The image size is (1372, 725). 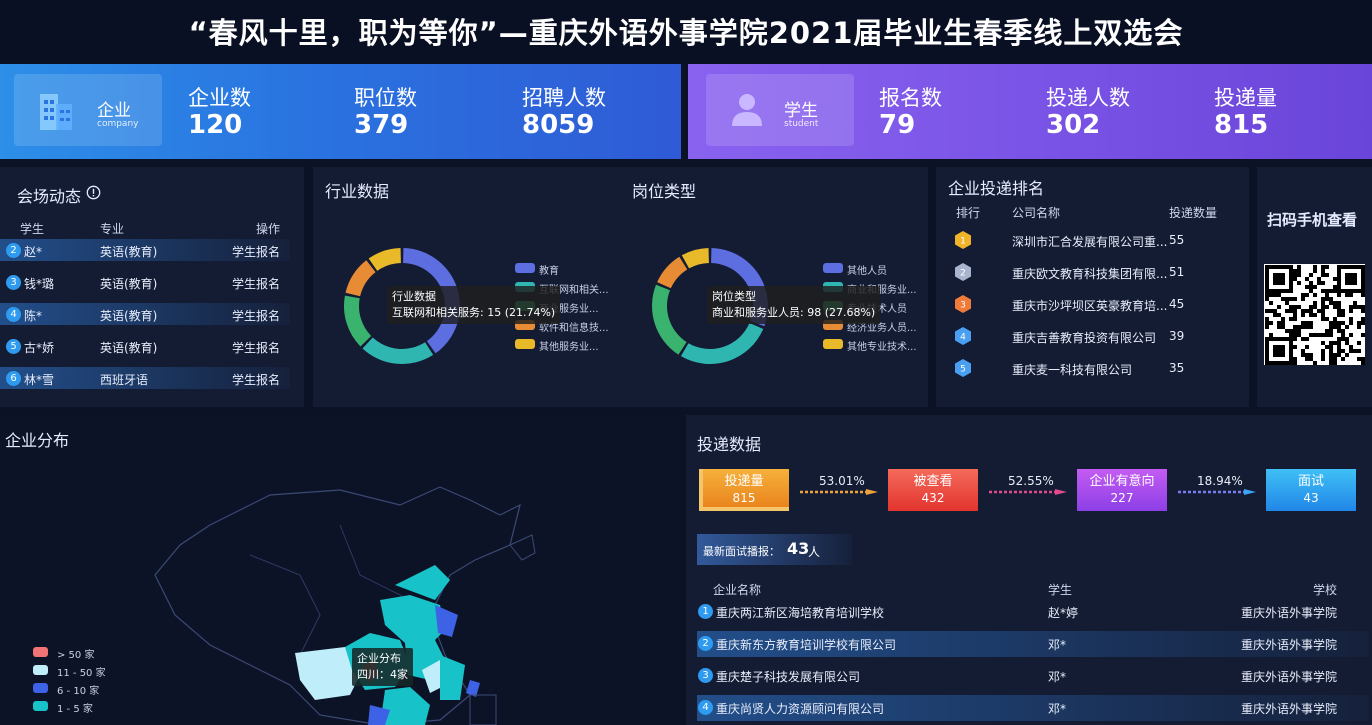 What do you see at coordinates (741, 551) in the screenshot?
I see `latest-interview-label: 最新面试播报：` at bounding box center [741, 551].